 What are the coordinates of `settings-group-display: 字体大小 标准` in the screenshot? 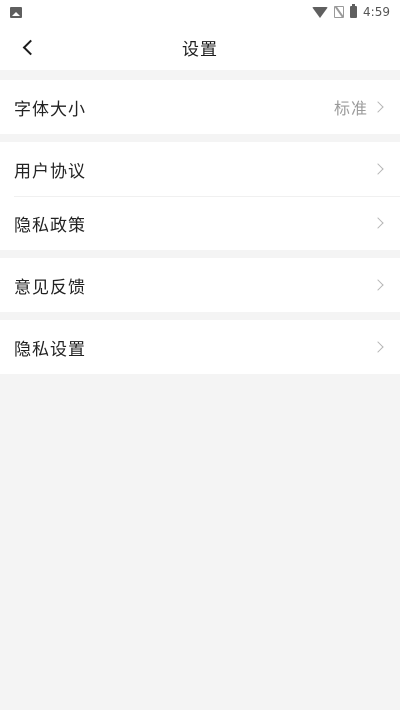 It's located at (200, 107).